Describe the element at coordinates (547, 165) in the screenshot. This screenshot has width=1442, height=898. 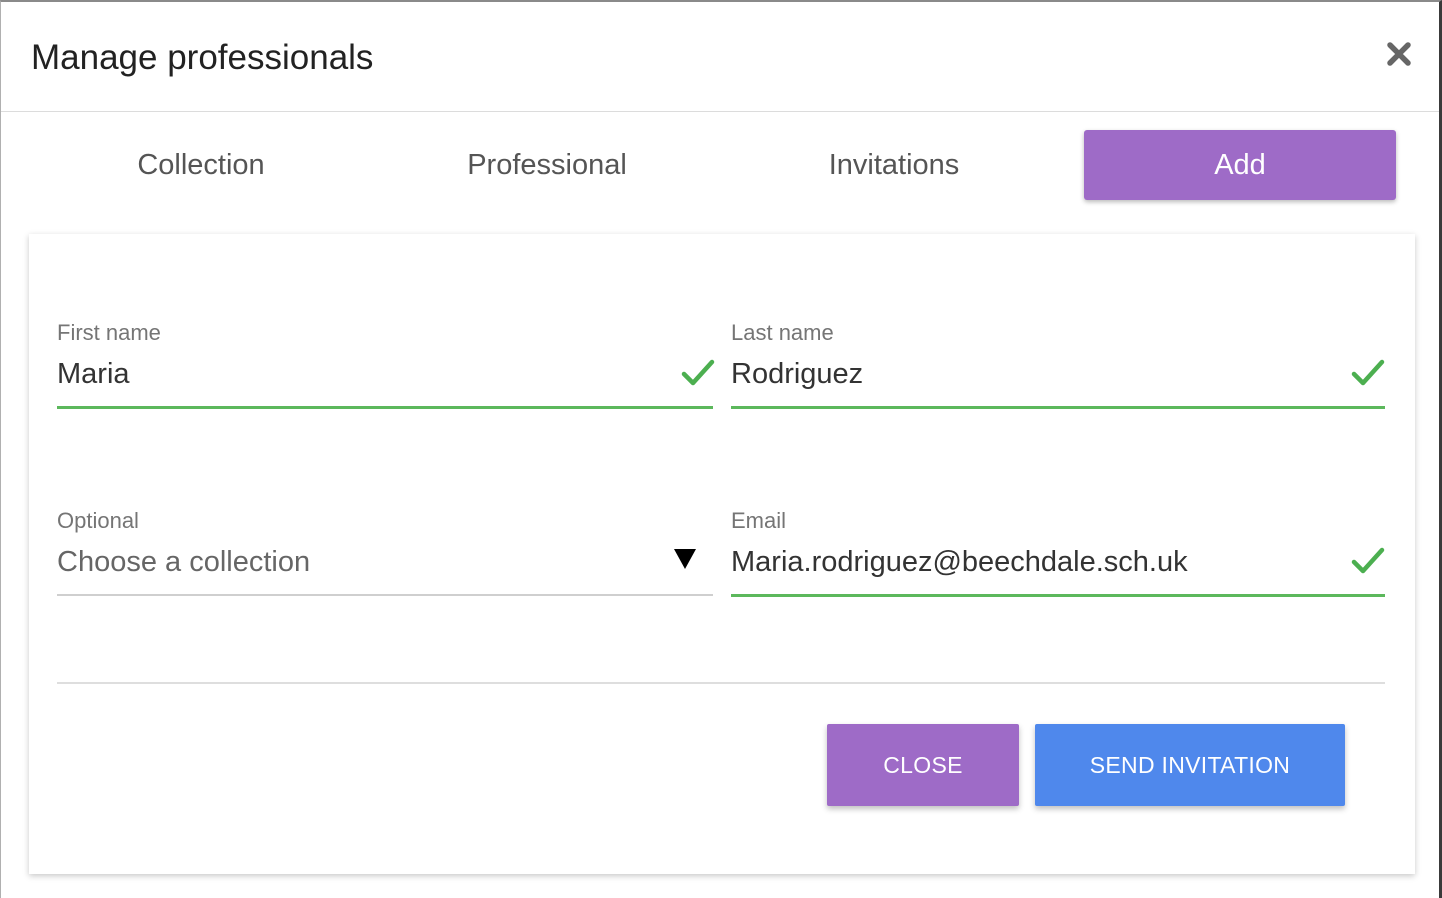
I see `tab-professional: Professional` at that location.